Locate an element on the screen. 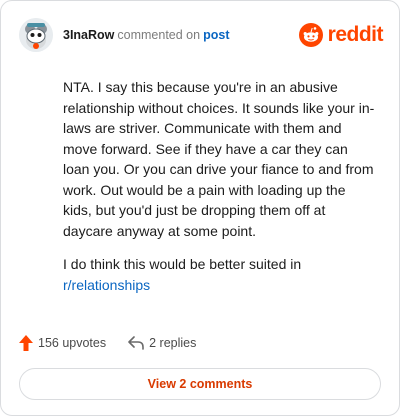 This screenshot has width=400, height=416. post-link: post is located at coordinates (216, 35).